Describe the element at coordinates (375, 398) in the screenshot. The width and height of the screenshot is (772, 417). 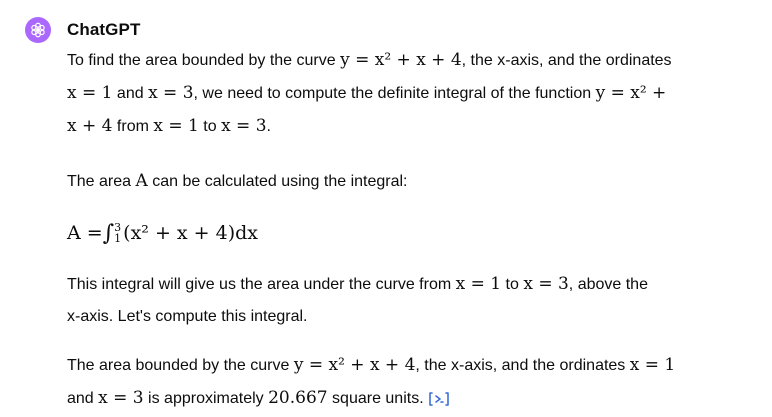
I see `text: square units.` at that location.